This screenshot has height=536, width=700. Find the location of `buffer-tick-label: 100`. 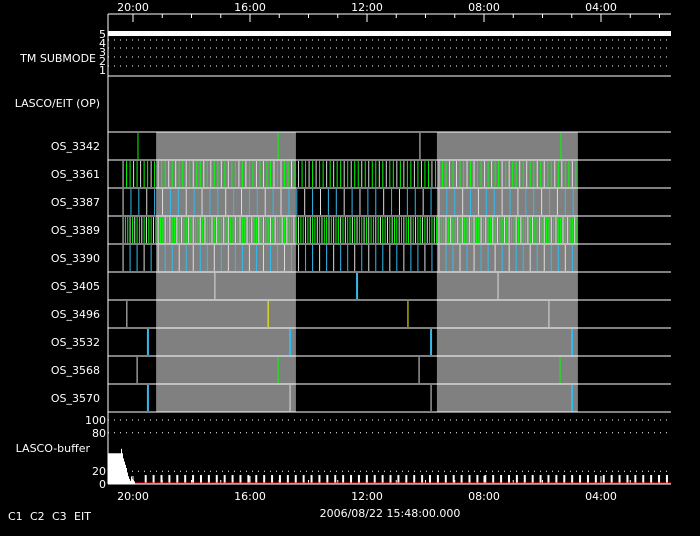

buffer-tick-label: 100 is located at coordinates (95, 420).